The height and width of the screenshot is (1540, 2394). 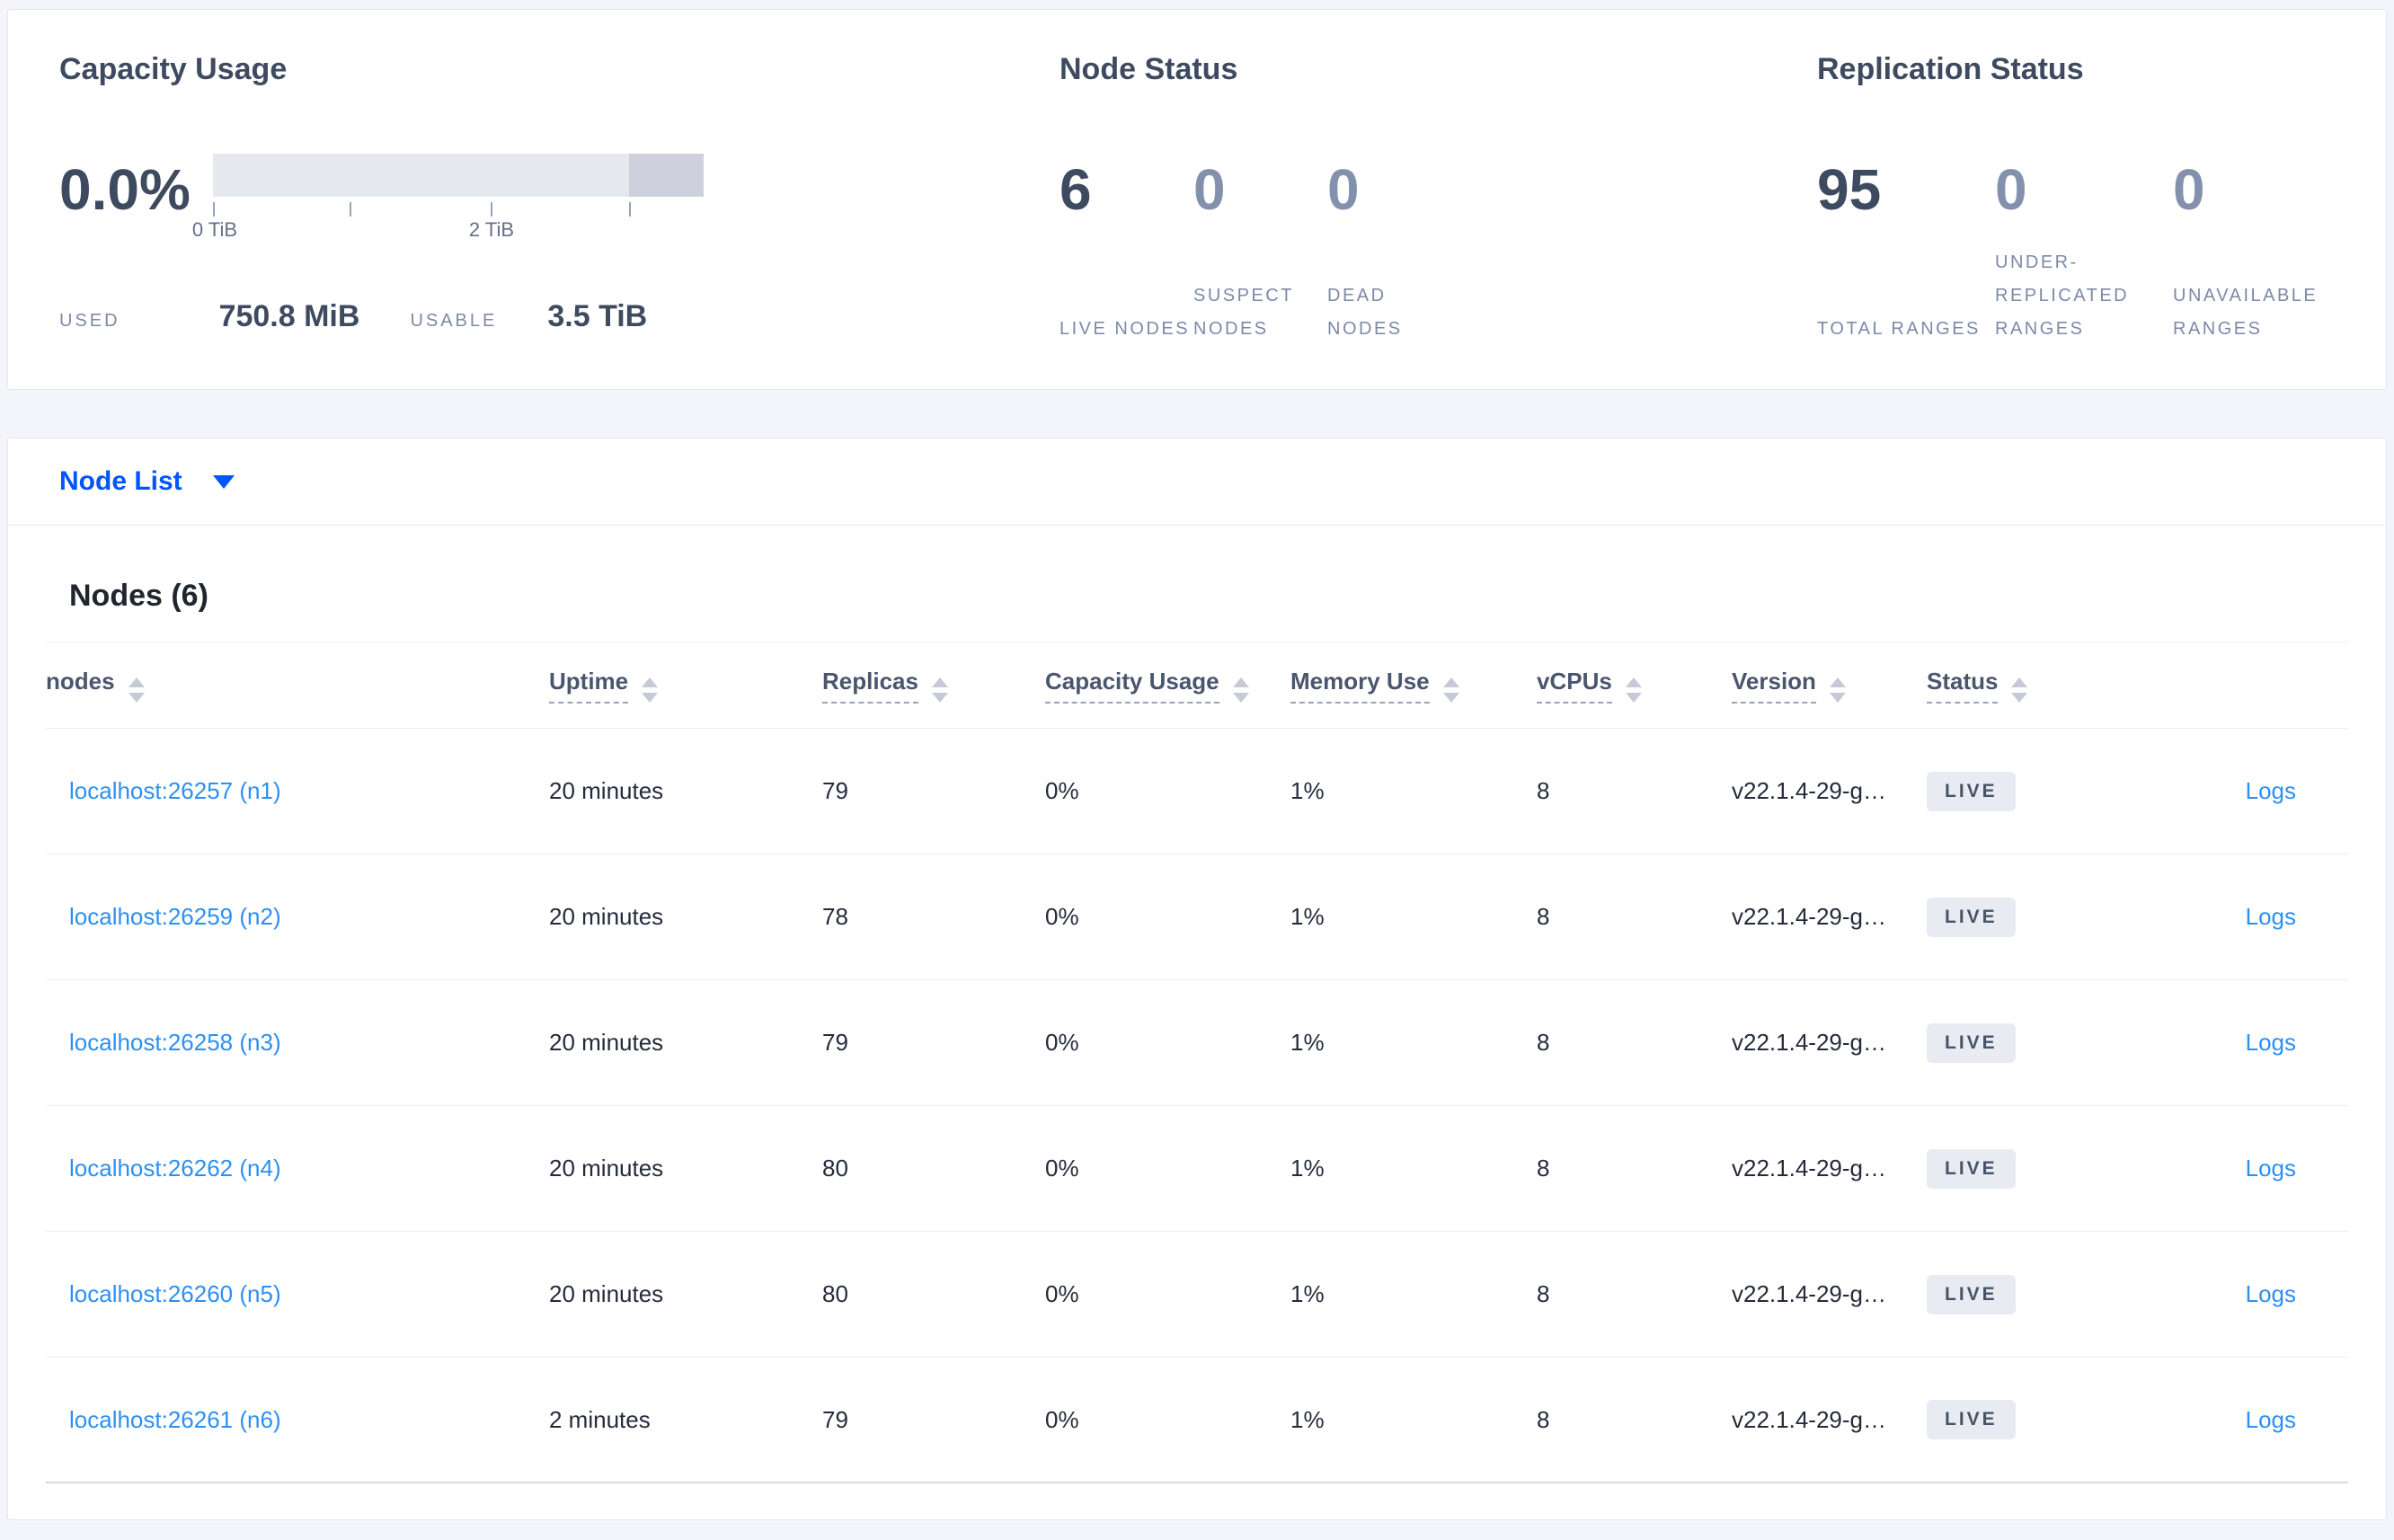 I want to click on used-value: 750.8 MiB, so click(x=289, y=316).